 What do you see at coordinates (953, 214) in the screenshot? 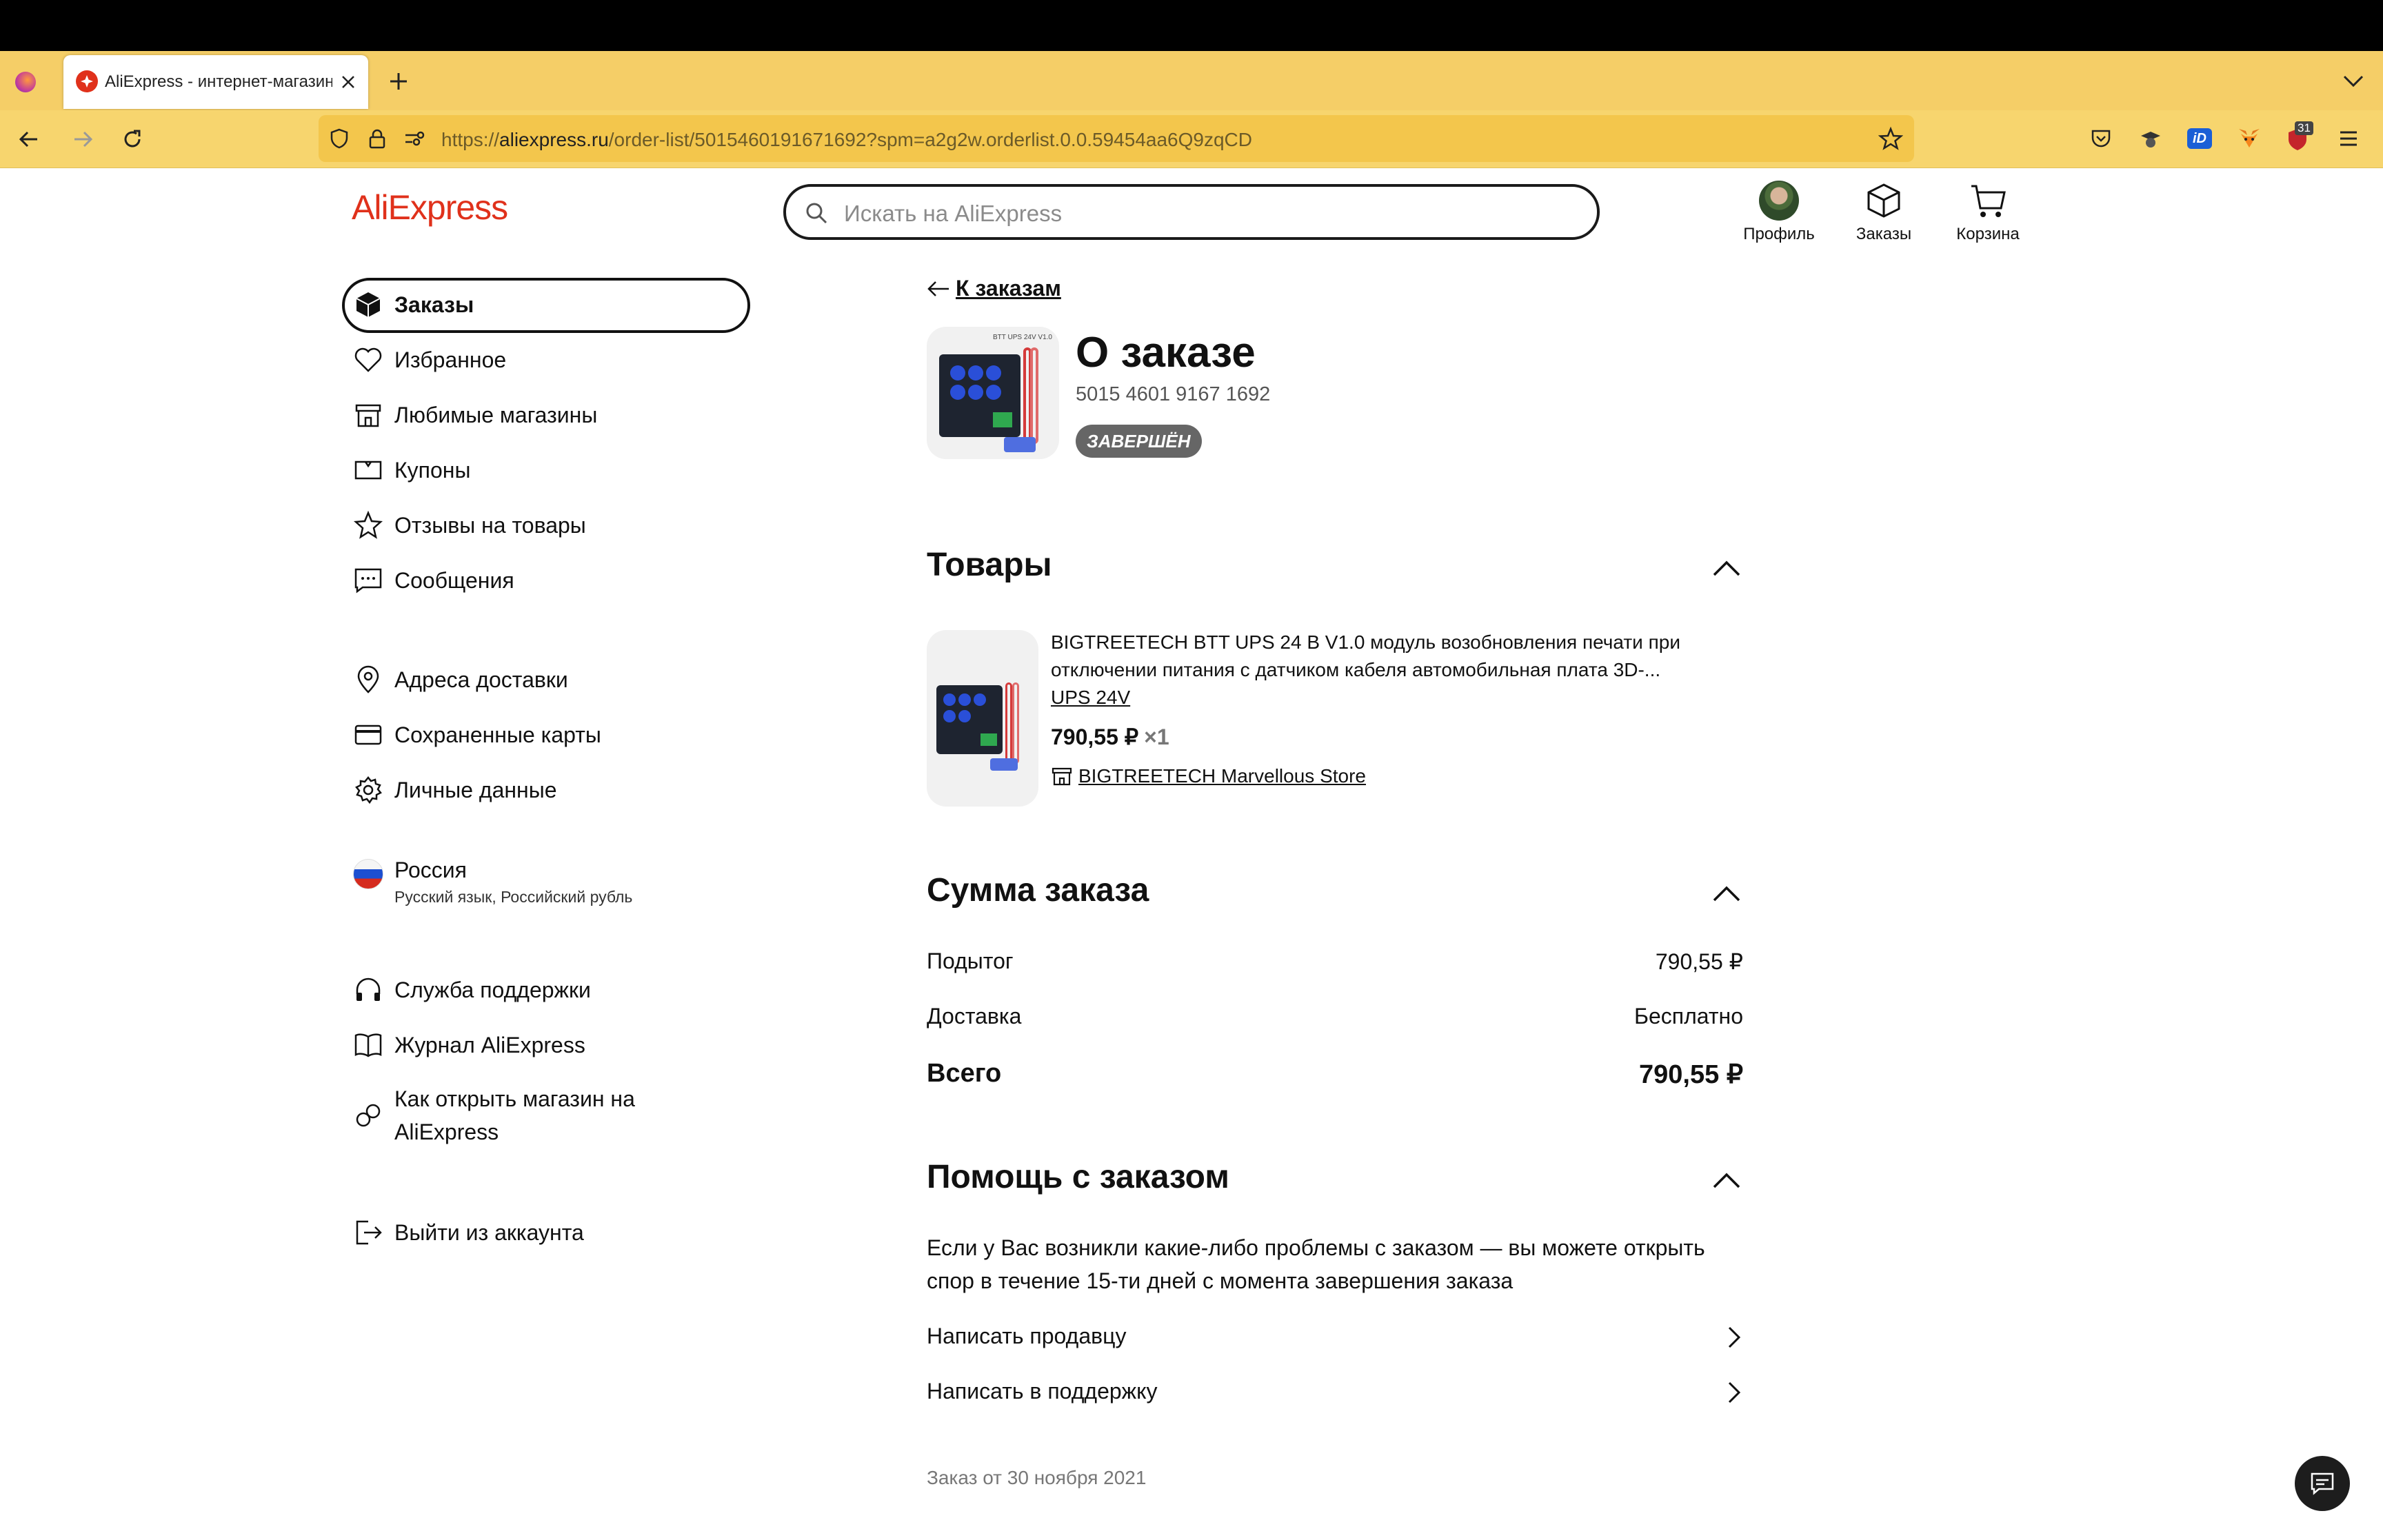
I see `search-input: Искать на AliExpress` at bounding box center [953, 214].